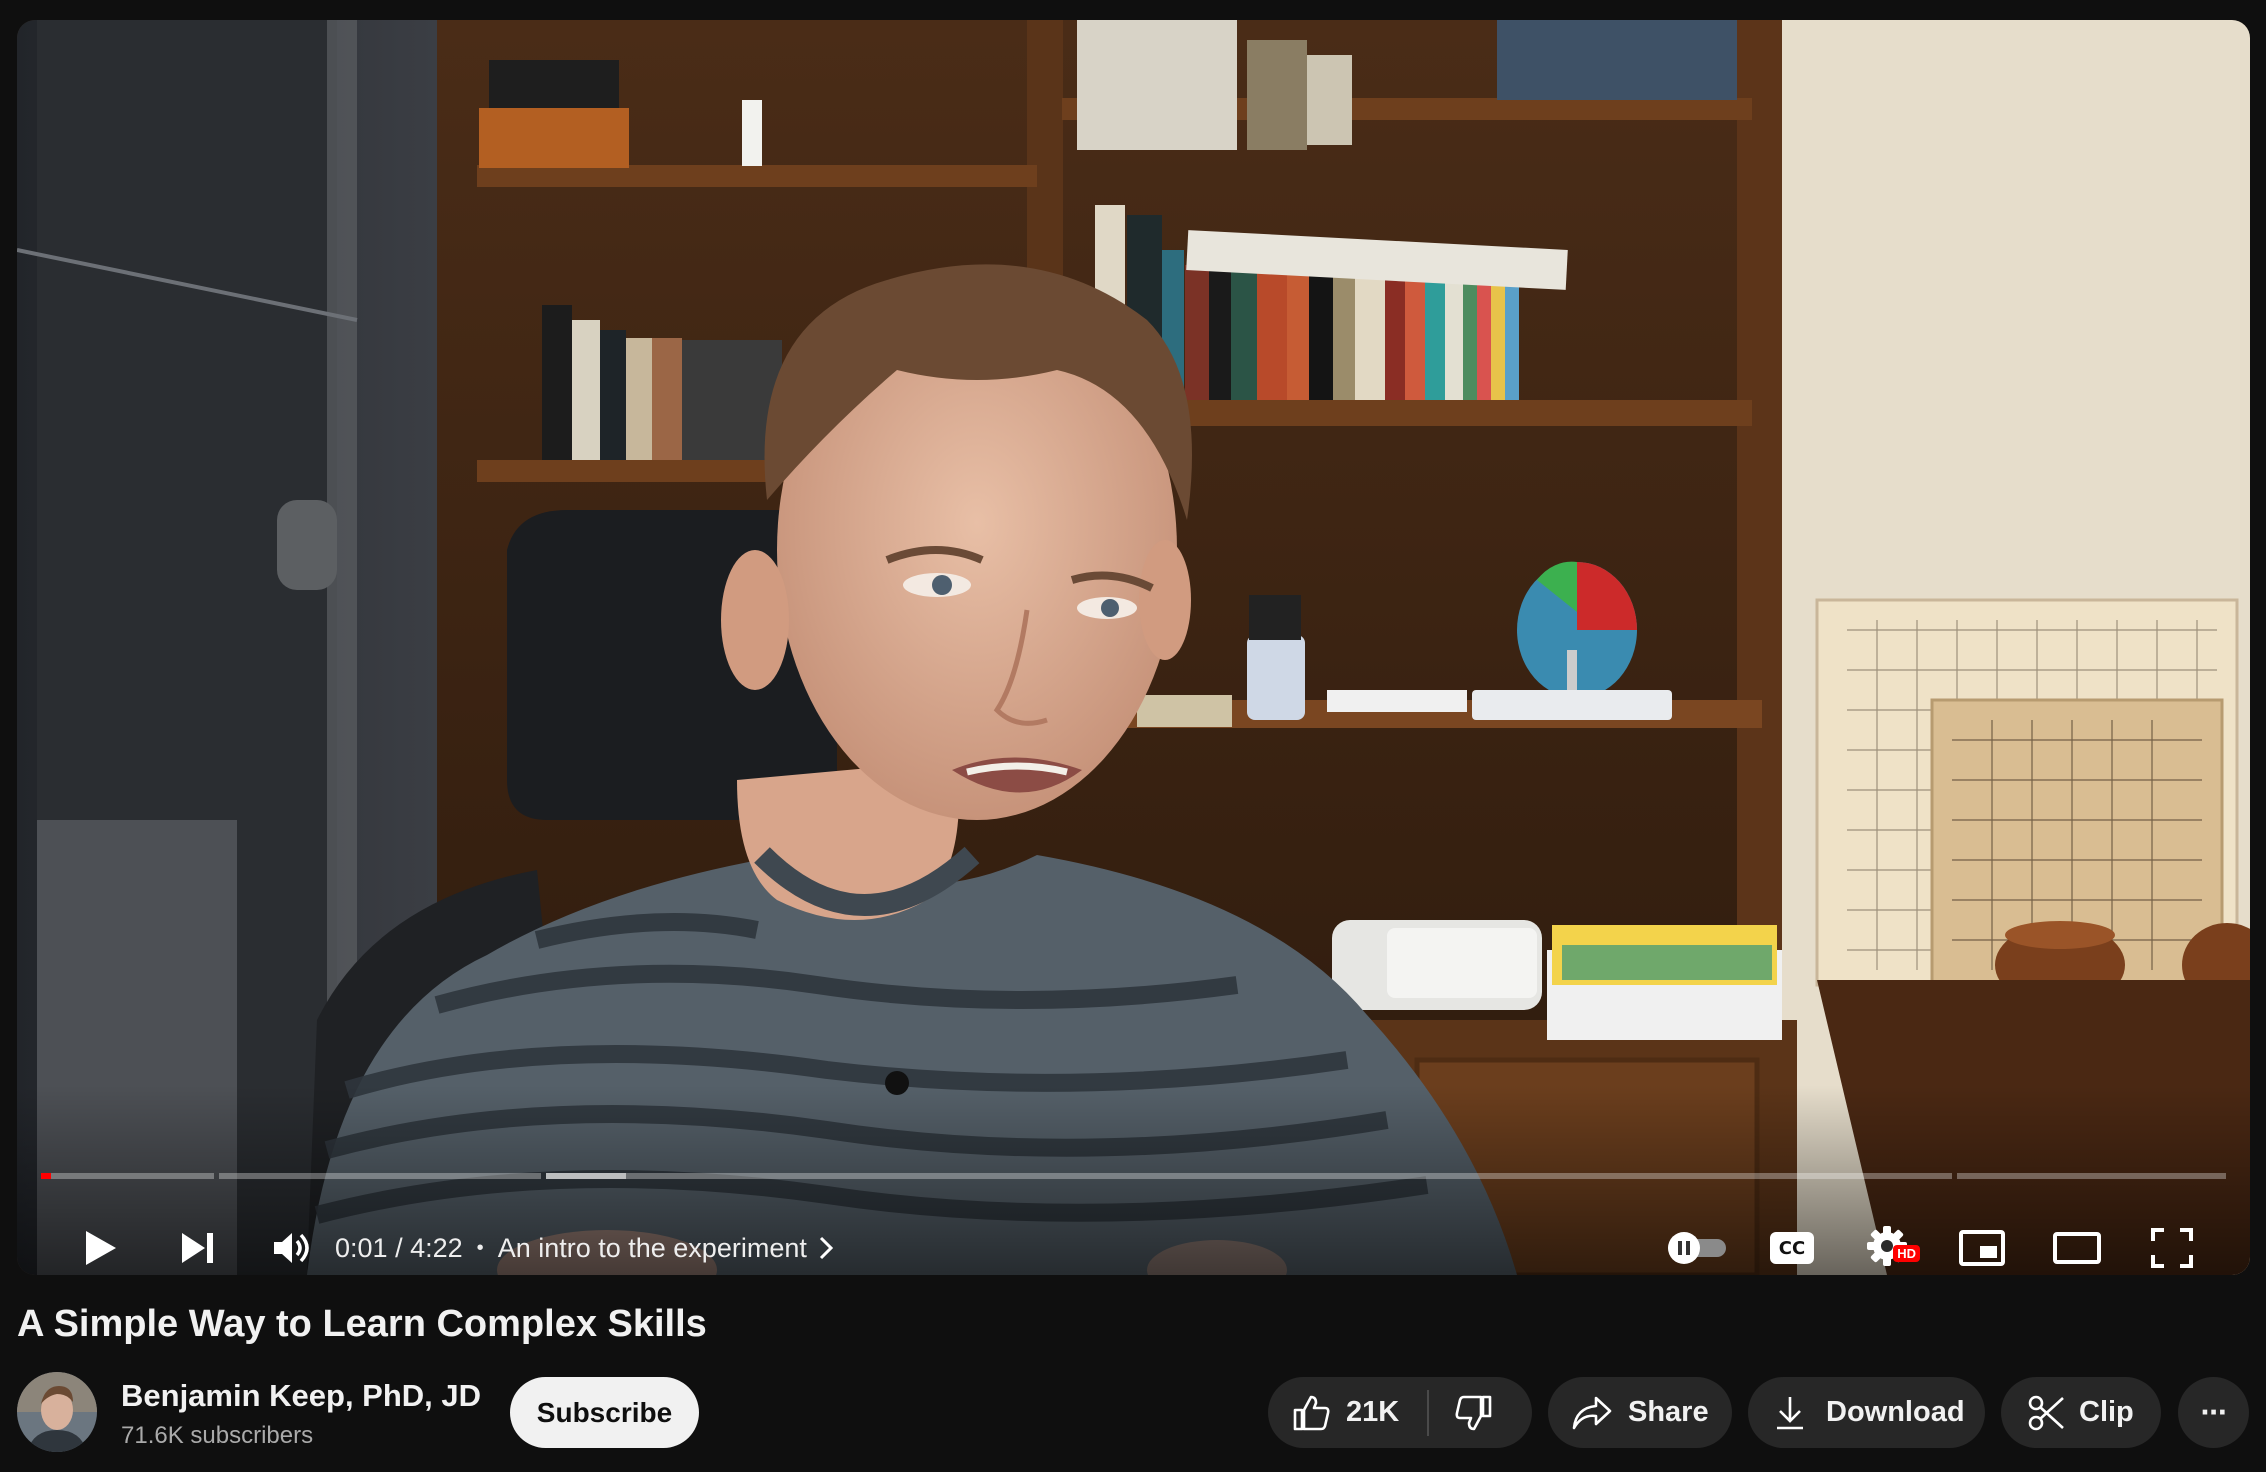 Image resolution: width=2266 pixels, height=1472 pixels. What do you see at coordinates (1373, 1412) in the screenshot?
I see `like-count: 21K` at bounding box center [1373, 1412].